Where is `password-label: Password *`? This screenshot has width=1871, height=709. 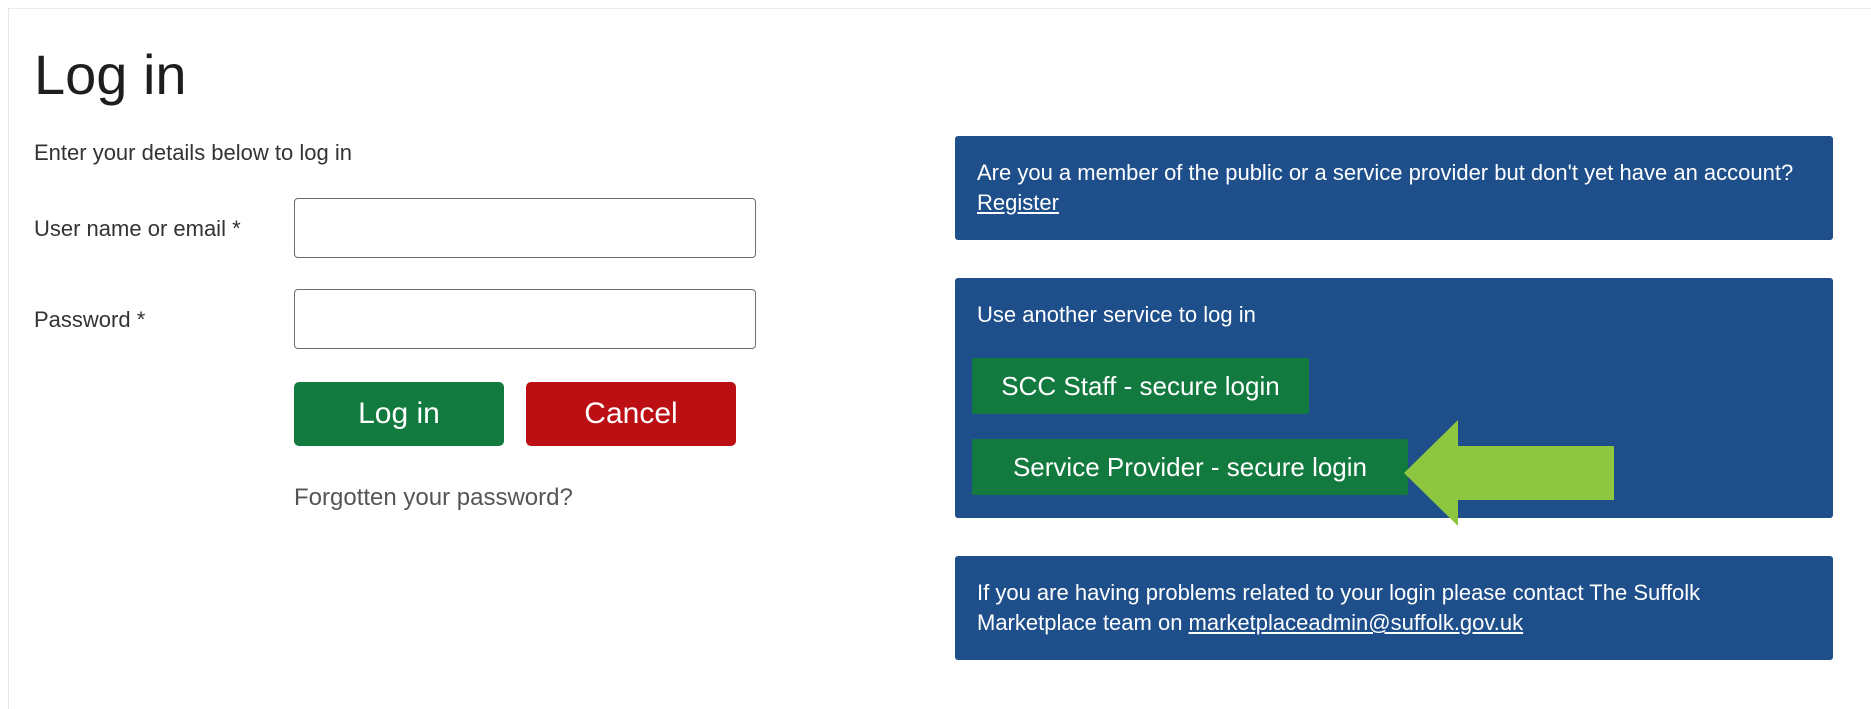
password-label: Password * is located at coordinates (90, 319).